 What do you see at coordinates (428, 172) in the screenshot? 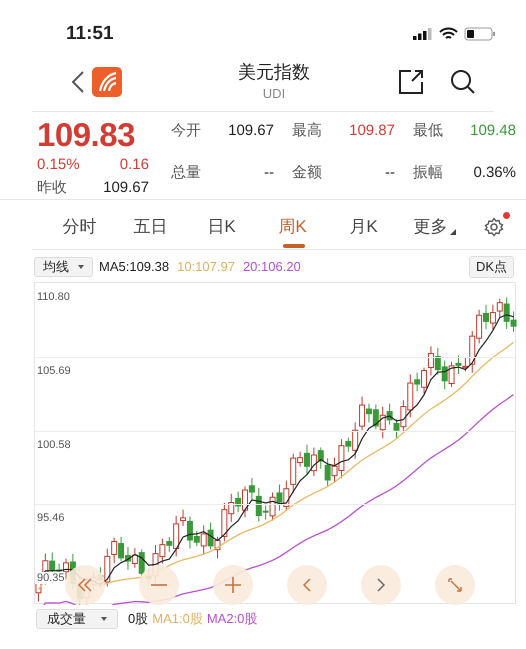
I see `stat-label: 振幅` at bounding box center [428, 172].